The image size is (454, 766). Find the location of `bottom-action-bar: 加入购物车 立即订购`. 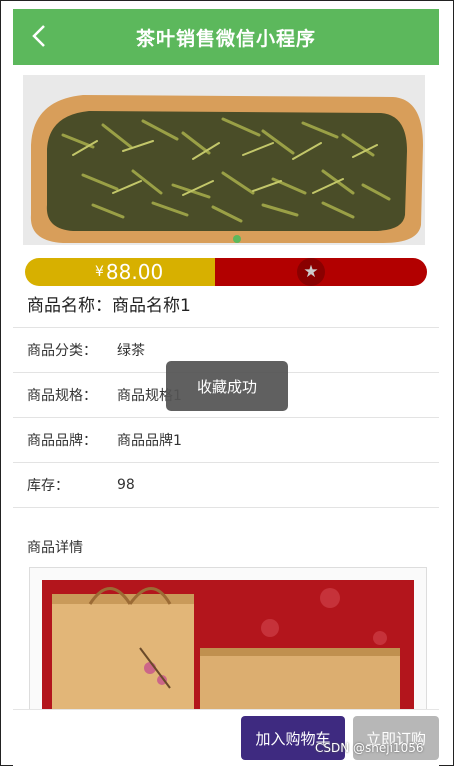

bottom-action-bar: 加入购物车 立即订购 is located at coordinates (226, 737).